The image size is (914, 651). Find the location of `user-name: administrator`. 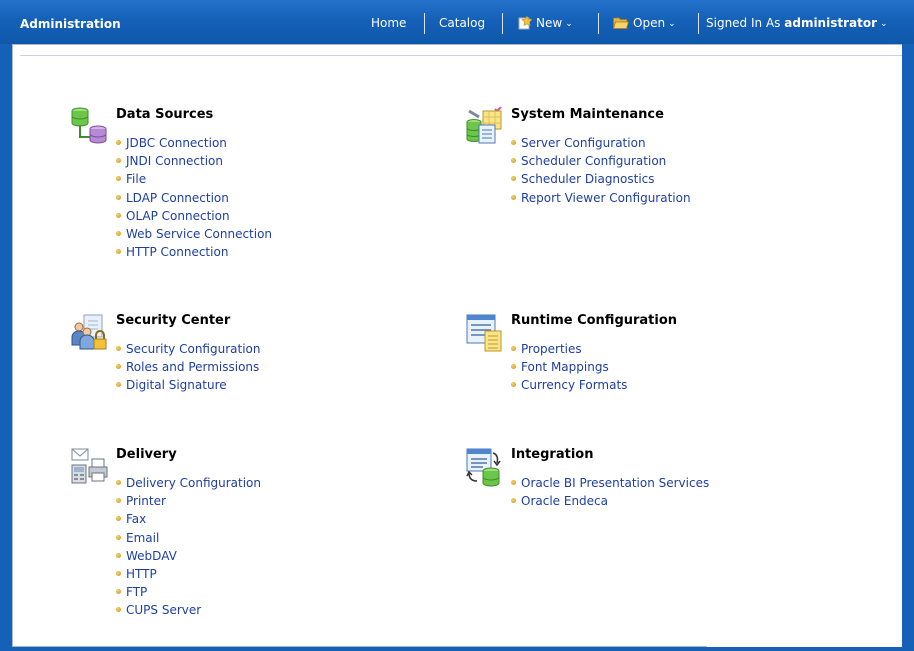

user-name: administrator is located at coordinates (831, 23).